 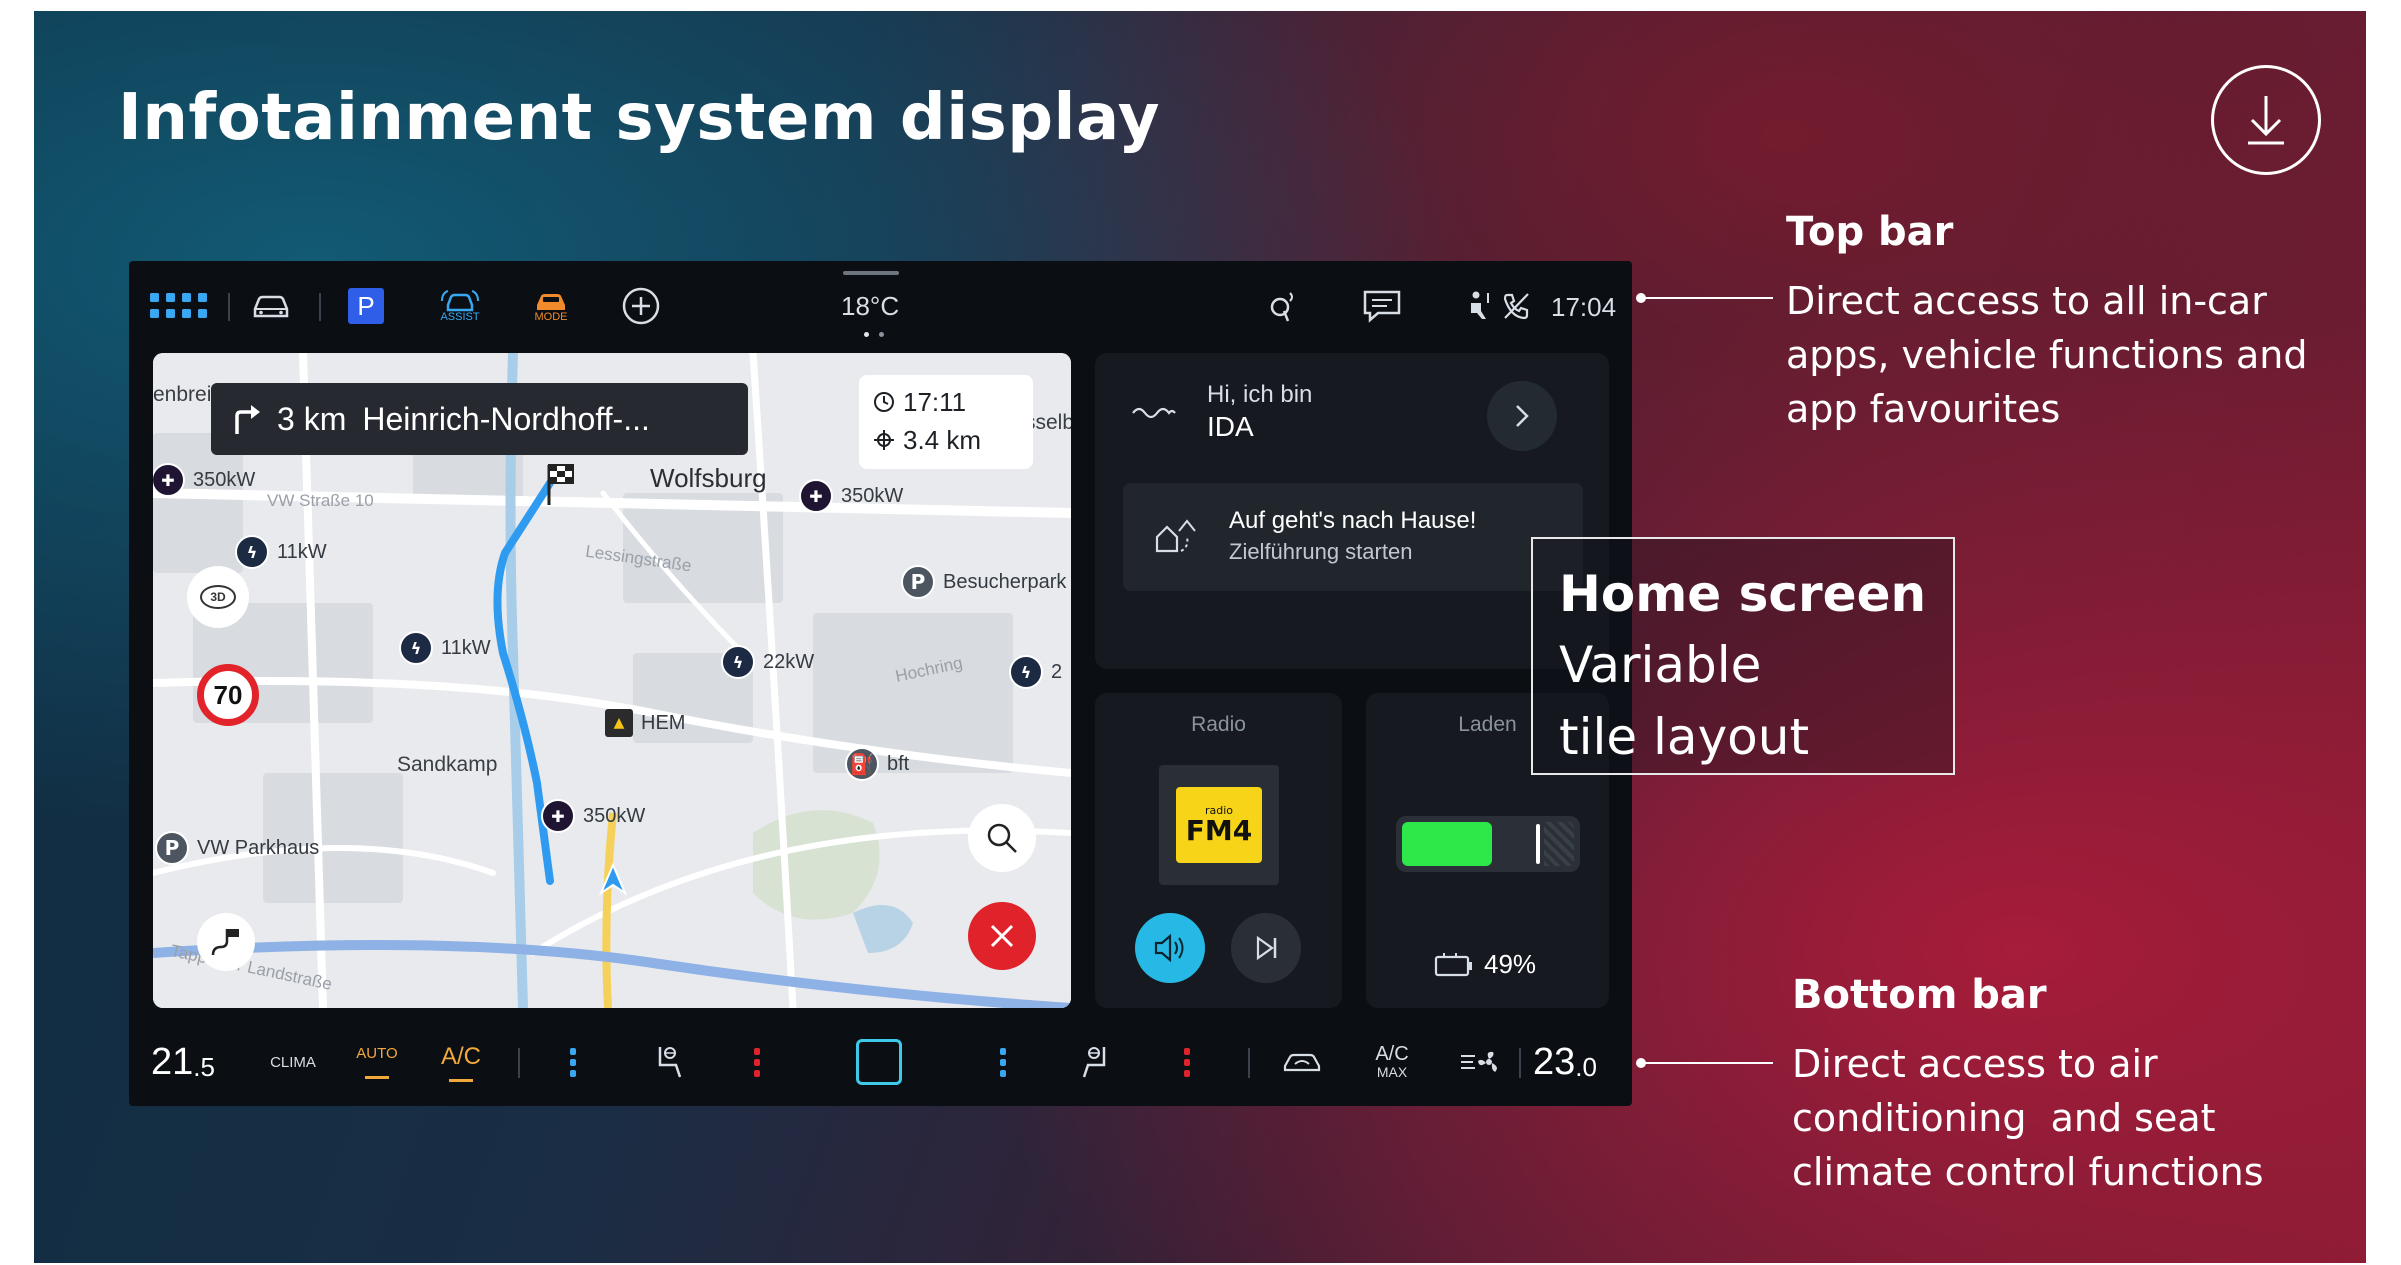 What do you see at coordinates (1154, 413) in the screenshot?
I see `voice-wave-icon` at bounding box center [1154, 413].